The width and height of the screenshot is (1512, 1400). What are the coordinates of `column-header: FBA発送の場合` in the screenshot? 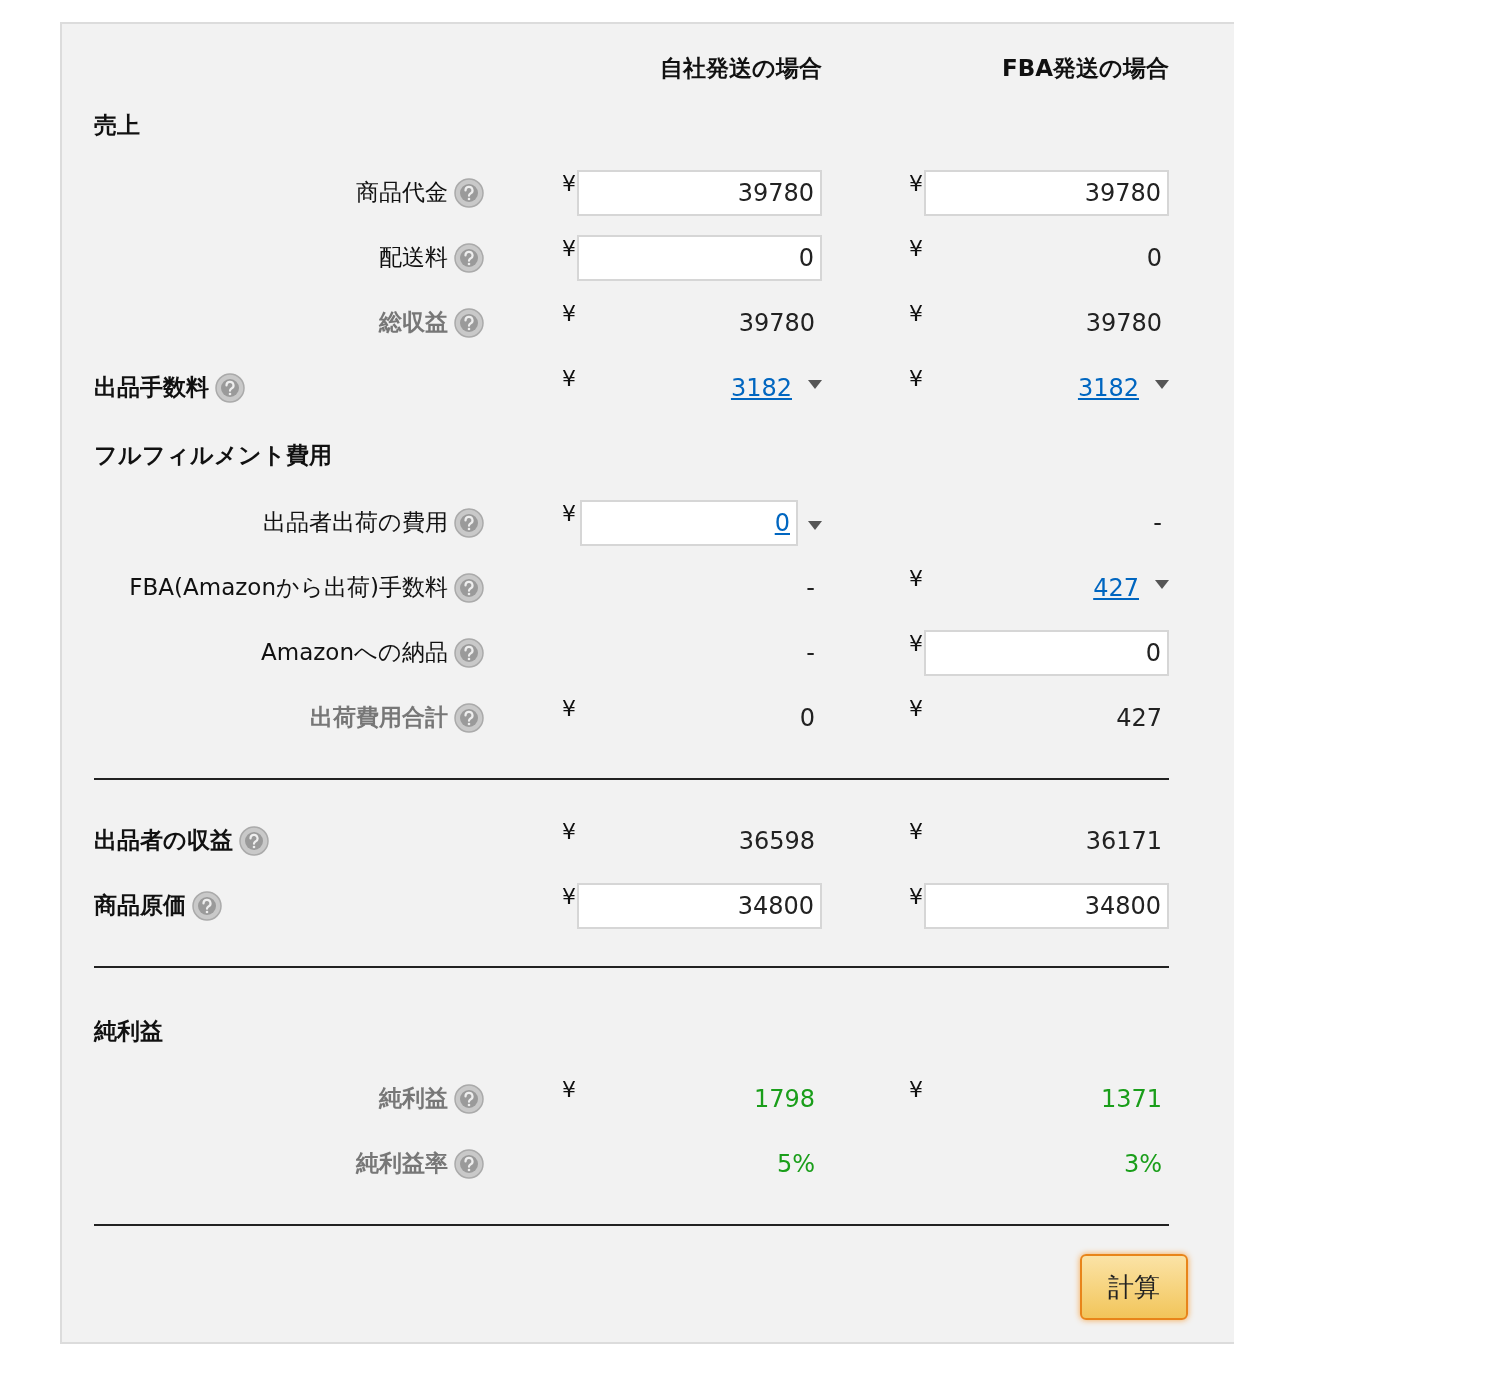 It's located at (1085, 68).